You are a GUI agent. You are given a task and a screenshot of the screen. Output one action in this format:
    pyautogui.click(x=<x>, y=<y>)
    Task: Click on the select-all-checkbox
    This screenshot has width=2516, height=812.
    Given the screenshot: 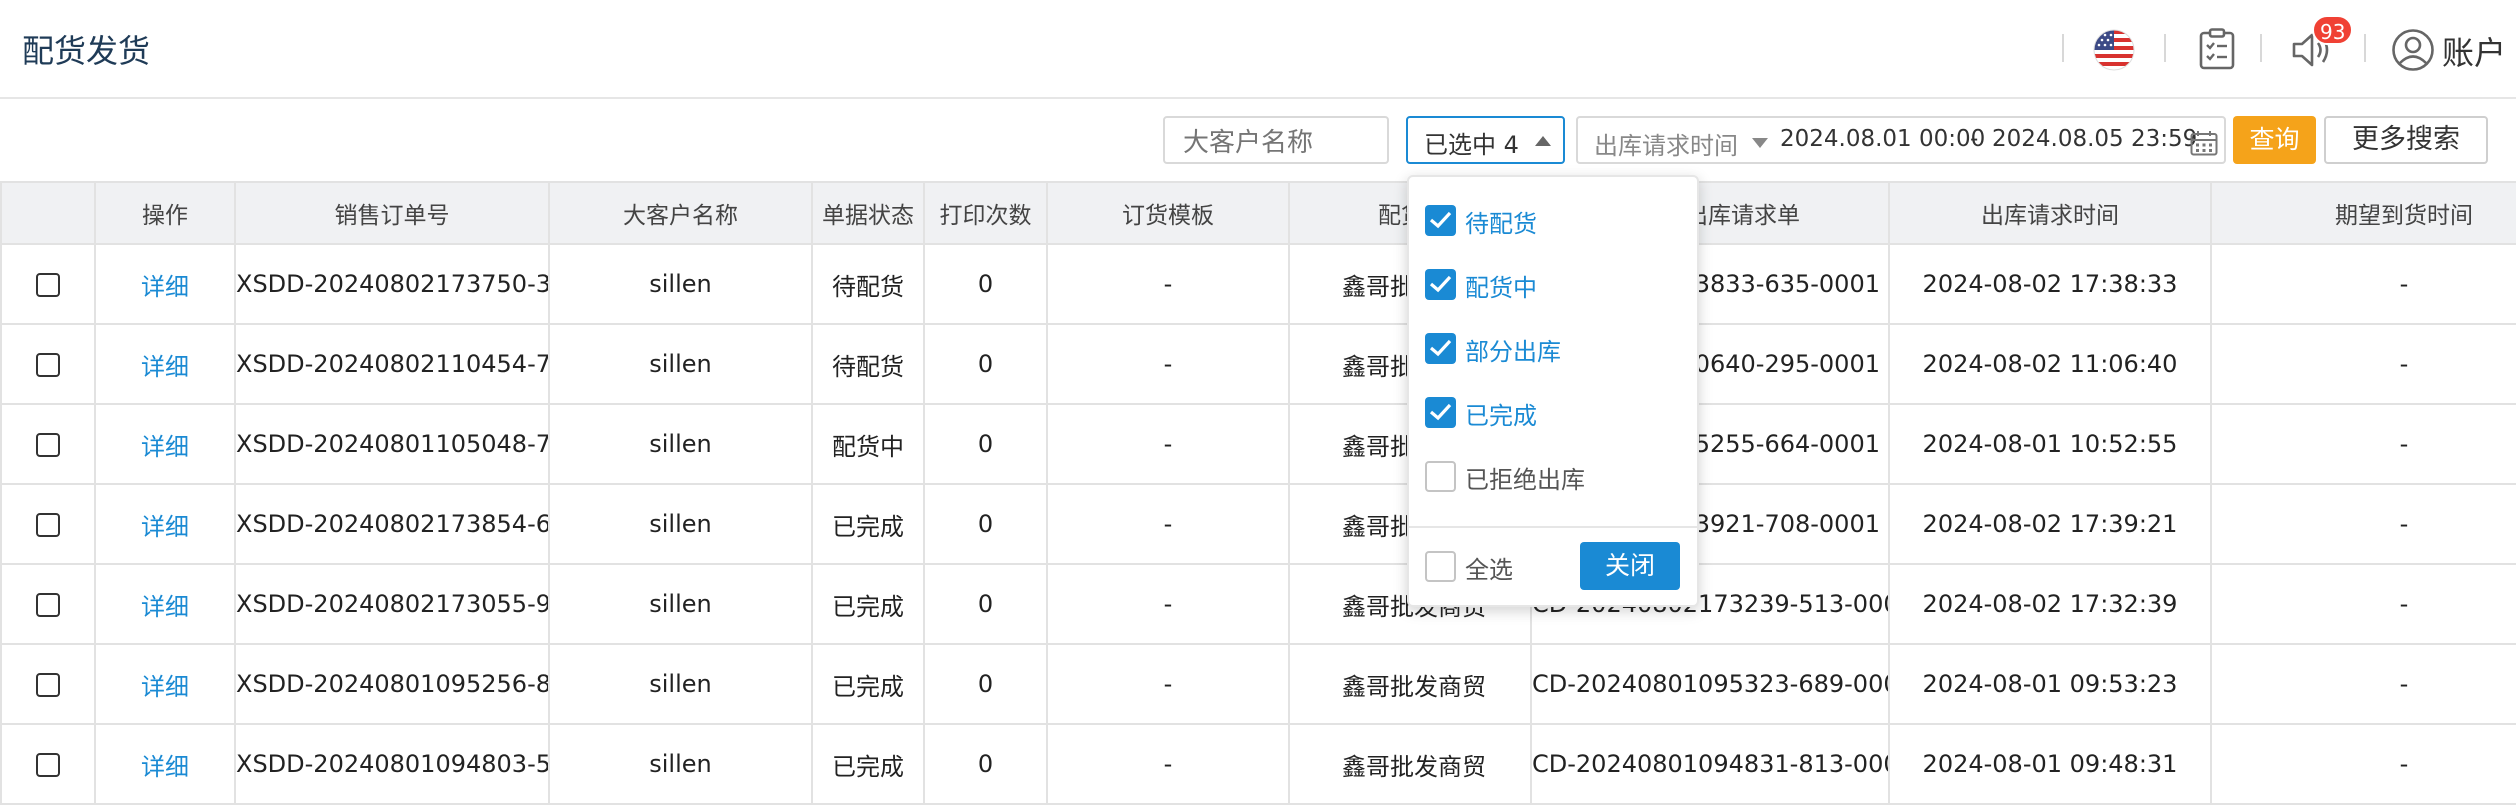 What is the action you would take?
    pyautogui.click(x=1440, y=566)
    